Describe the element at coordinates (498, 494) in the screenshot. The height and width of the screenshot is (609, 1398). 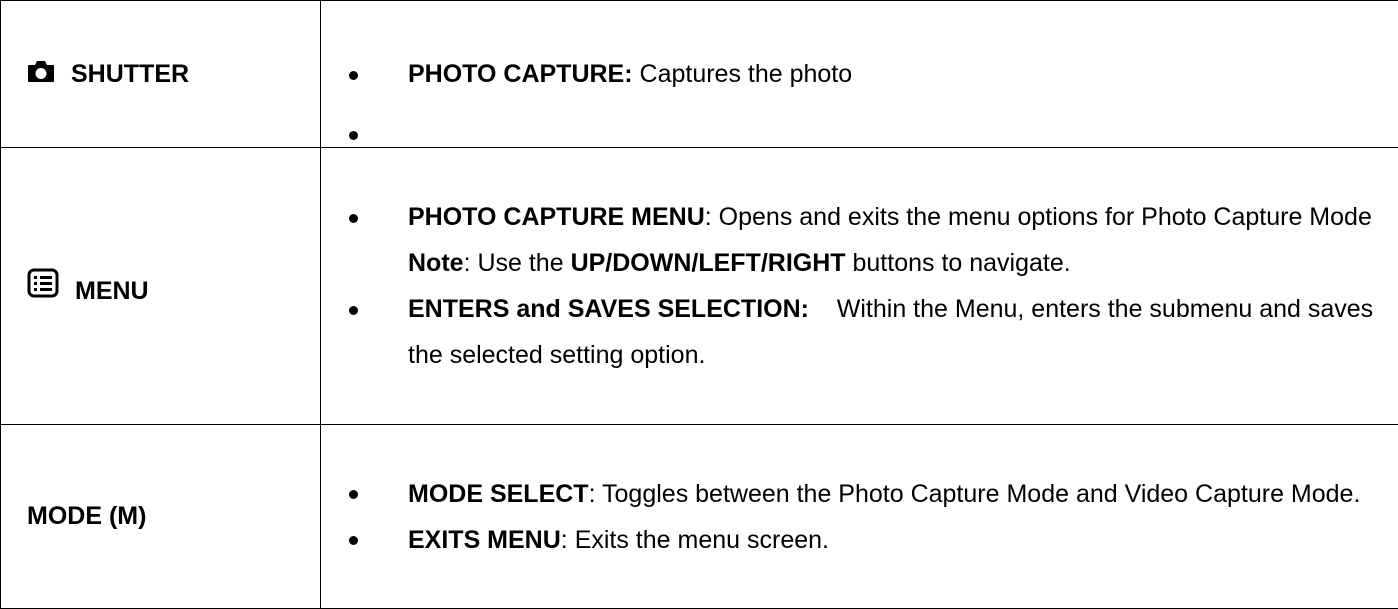
I see `mode-select-term: MODE SELECT` at that location.